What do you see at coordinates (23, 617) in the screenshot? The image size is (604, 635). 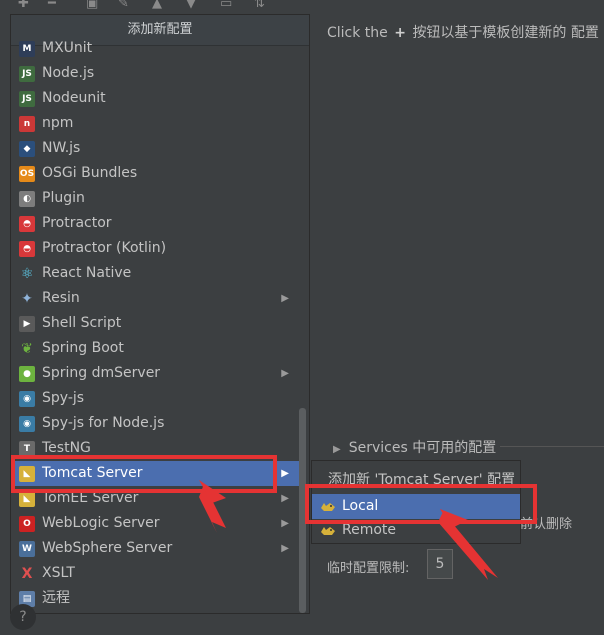 I see `help-icon: ?` at bounding box center [23, 617].